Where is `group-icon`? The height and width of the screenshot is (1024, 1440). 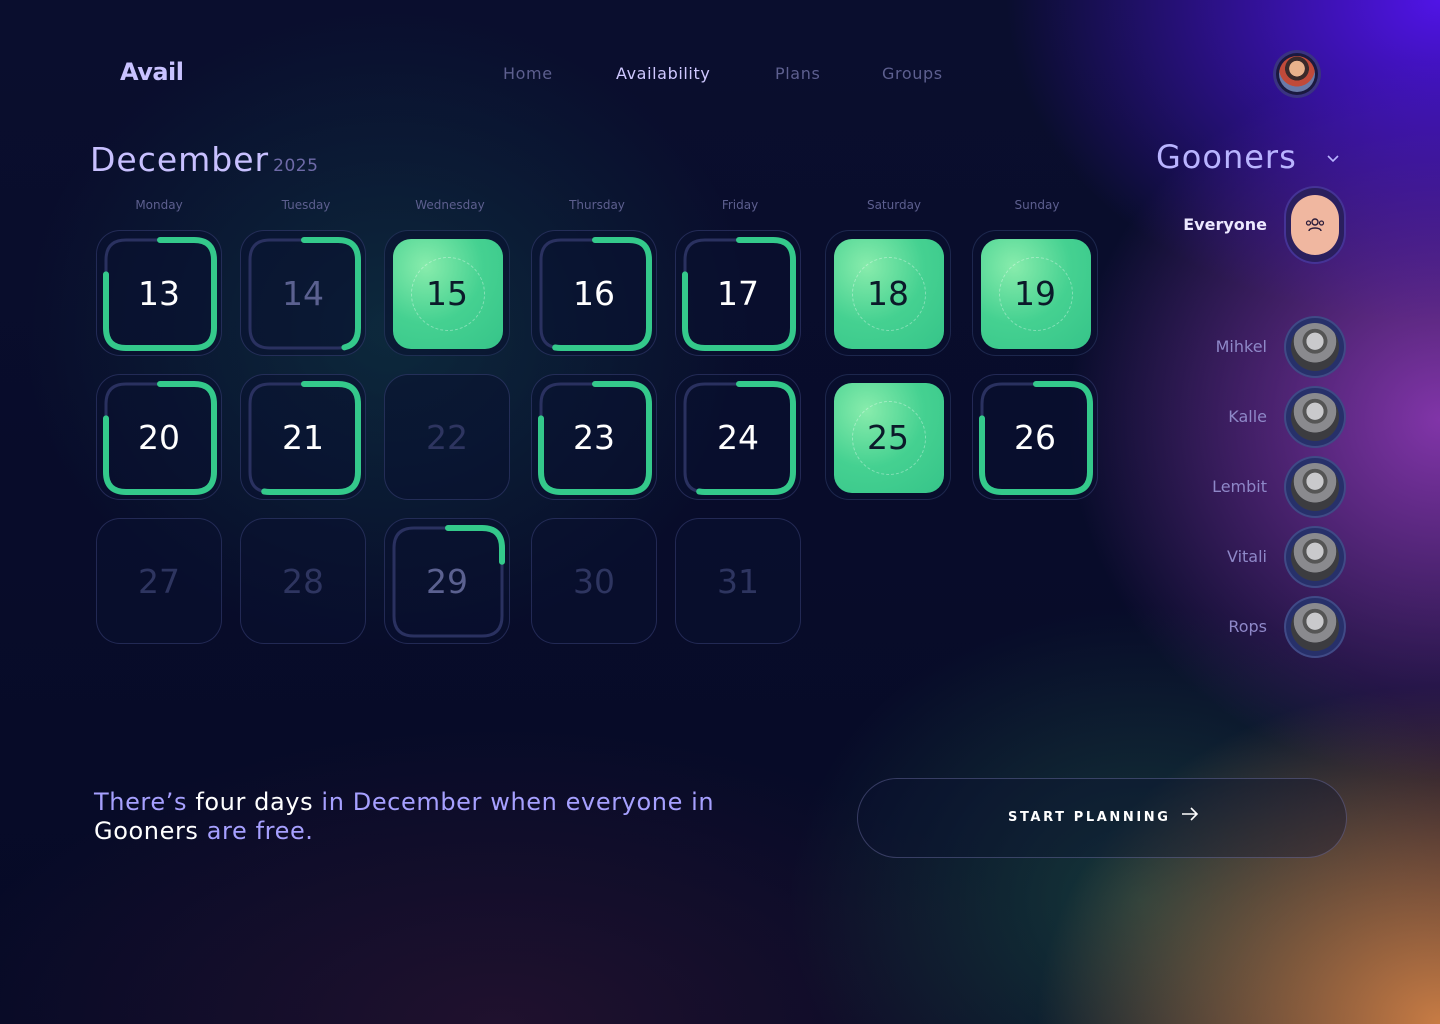 group-icon is located at coordinates (1315, 225).